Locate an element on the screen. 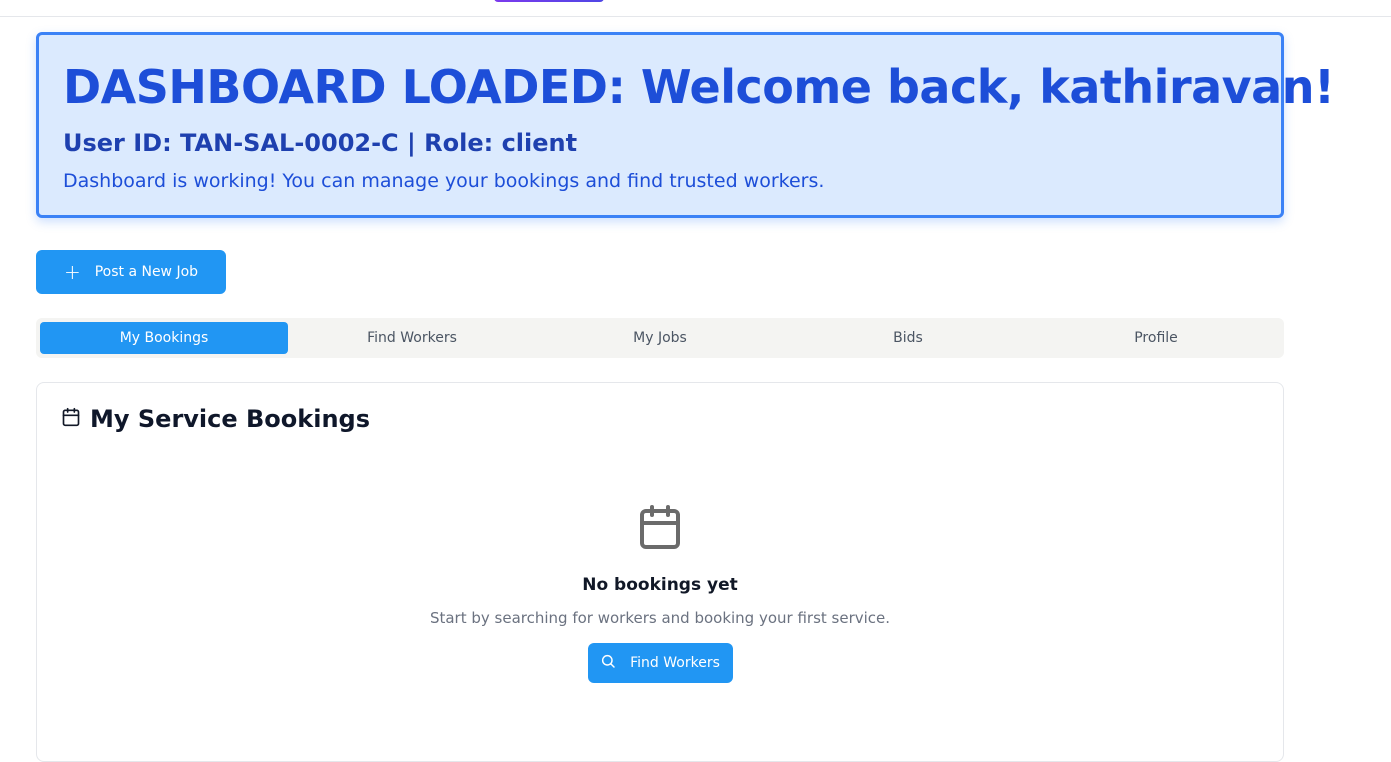 Image resolution: width=1391 pixels, height=762 pixels. tab-bids: Bids is located at coordinates (908, 338).